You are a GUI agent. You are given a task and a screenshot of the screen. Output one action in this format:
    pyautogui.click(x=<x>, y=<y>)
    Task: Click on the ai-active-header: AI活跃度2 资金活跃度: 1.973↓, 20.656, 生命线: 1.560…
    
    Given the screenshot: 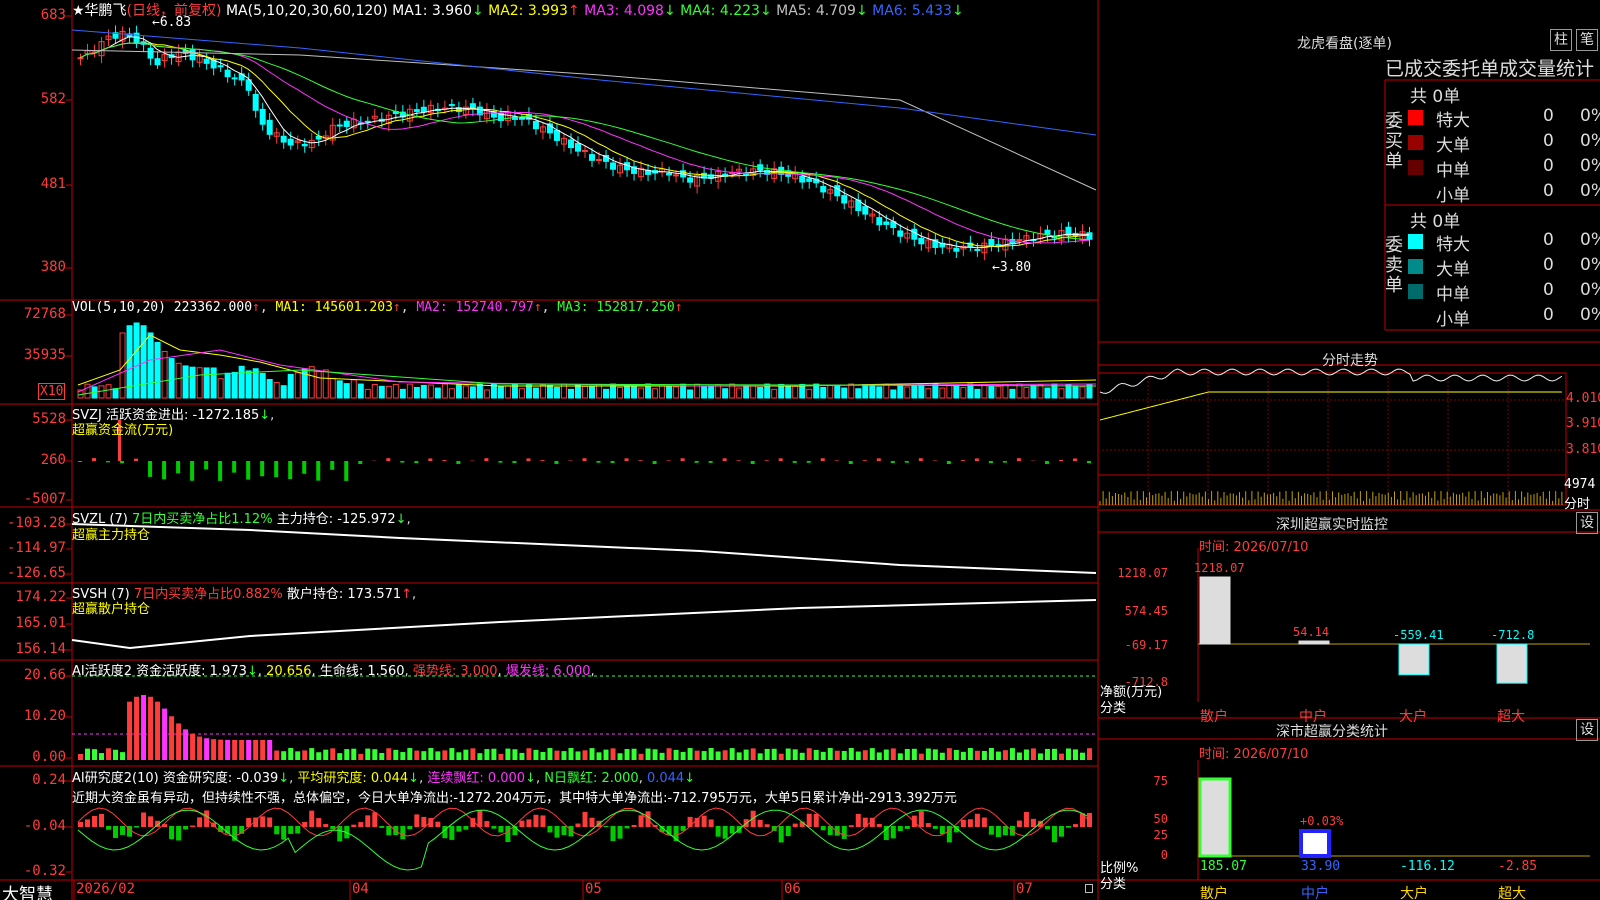 What is the action you would take?
    pyautogui.click(x=333, y=671)
    